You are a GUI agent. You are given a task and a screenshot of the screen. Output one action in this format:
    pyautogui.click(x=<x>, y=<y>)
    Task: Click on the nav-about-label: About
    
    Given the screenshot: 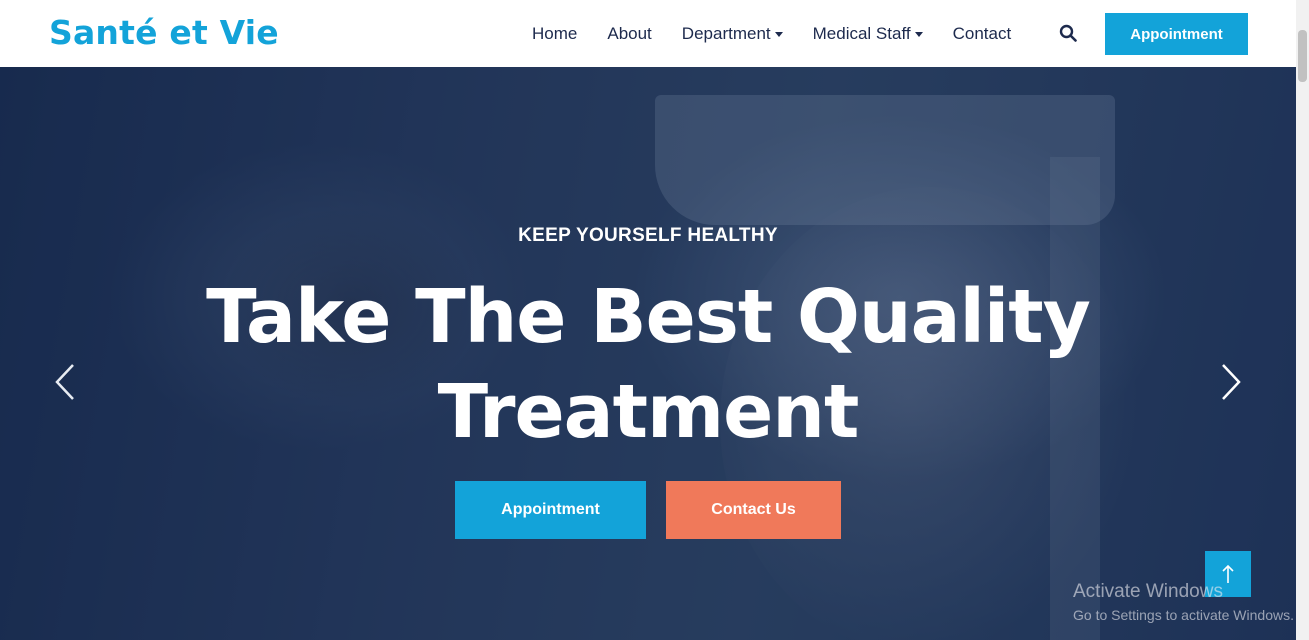 What is the action you would take?
    pyautogui.click(x=629, y=33)
    